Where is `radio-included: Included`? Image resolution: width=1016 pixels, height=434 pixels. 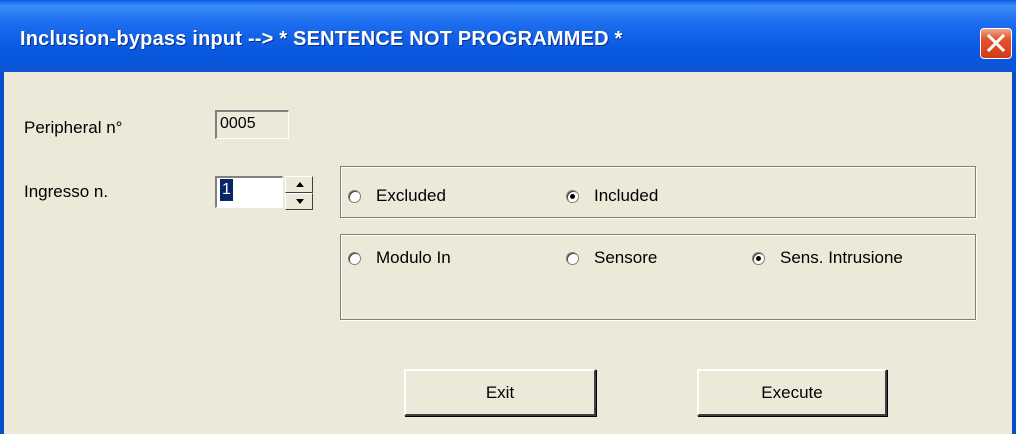 radio-included: Included is located at coordinates (612, 196).